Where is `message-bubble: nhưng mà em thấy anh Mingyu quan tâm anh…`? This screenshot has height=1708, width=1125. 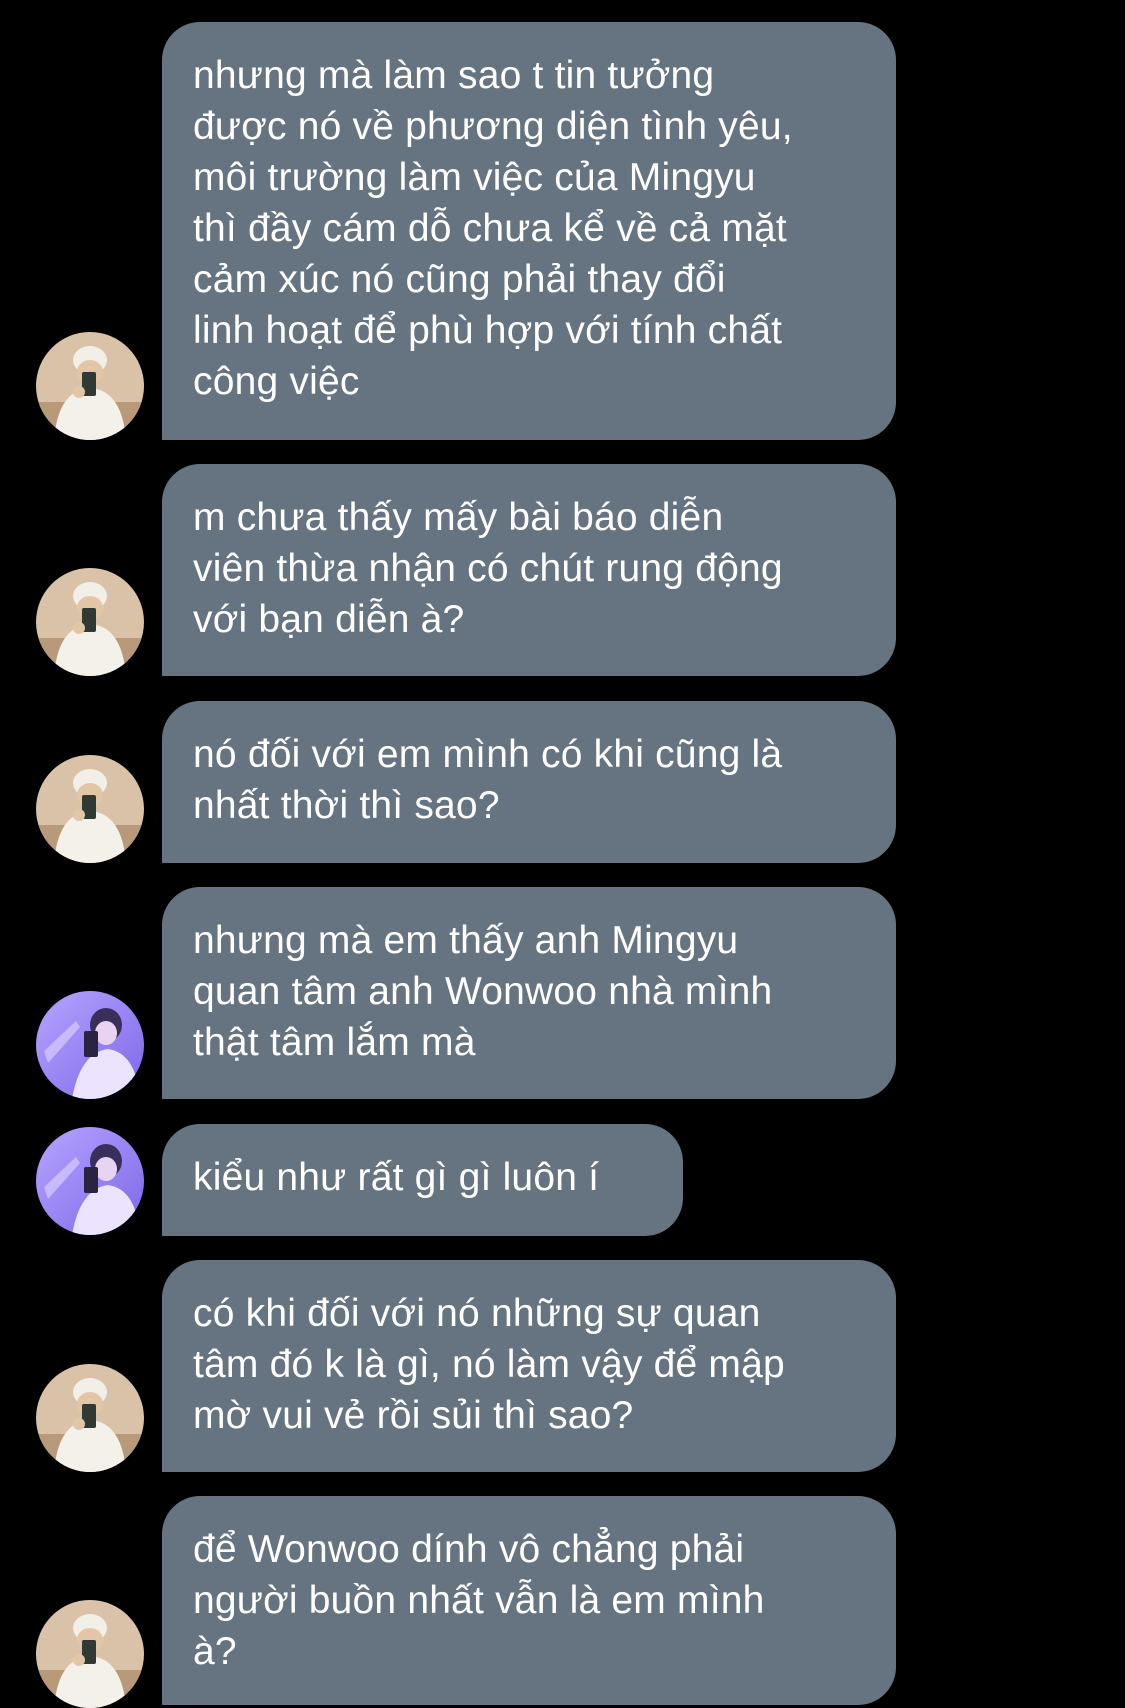
message-bubble: nhưng mà em thấy anh Mingyu quan tâm anh… is located at coordinates (529, 993).